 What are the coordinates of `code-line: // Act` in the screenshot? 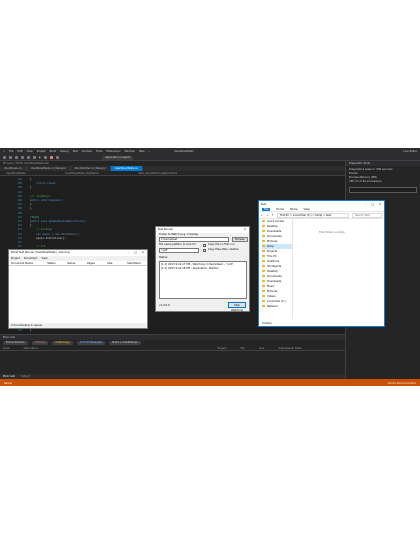 It's located at (37, 246).